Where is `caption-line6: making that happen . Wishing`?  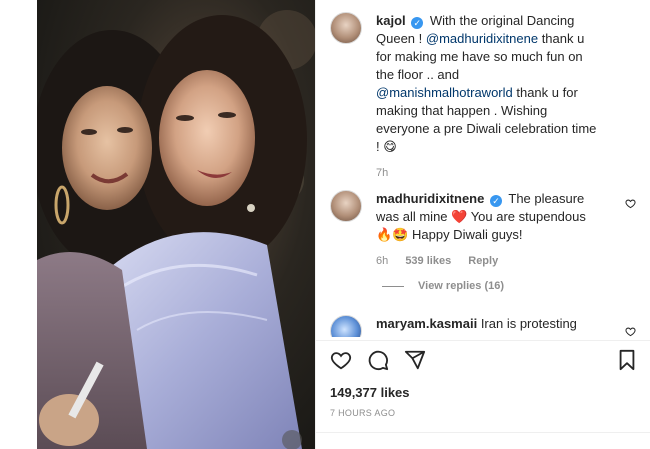
caption-line6: making that happen . Wishing is located at coordinates (462, 110).